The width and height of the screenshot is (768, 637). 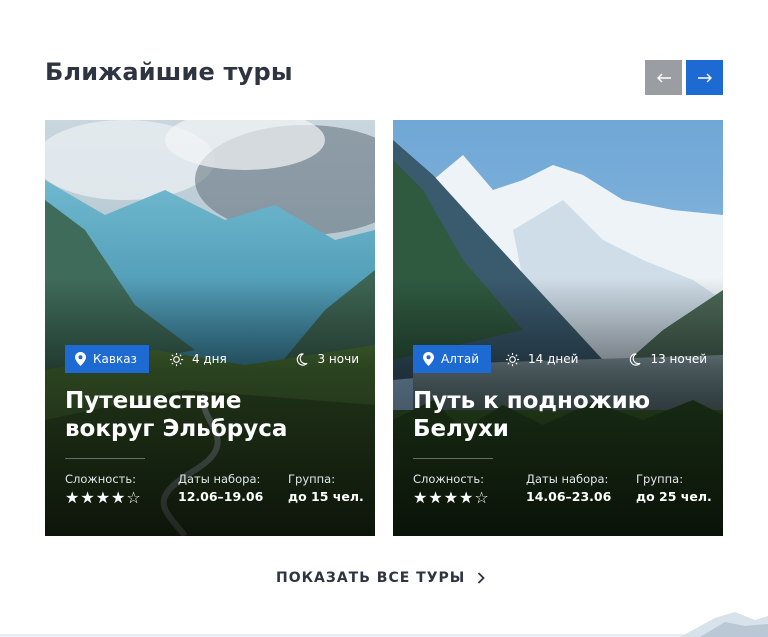 I want to click on tour-nights: 3 ночи, so click(x=326, y=359).